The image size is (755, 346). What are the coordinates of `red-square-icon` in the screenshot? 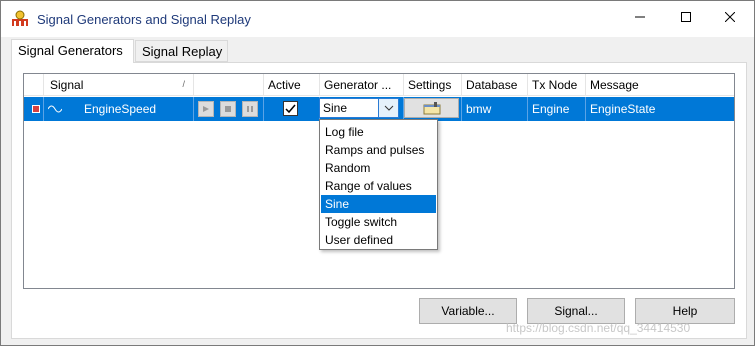 It's located at (36, 109).